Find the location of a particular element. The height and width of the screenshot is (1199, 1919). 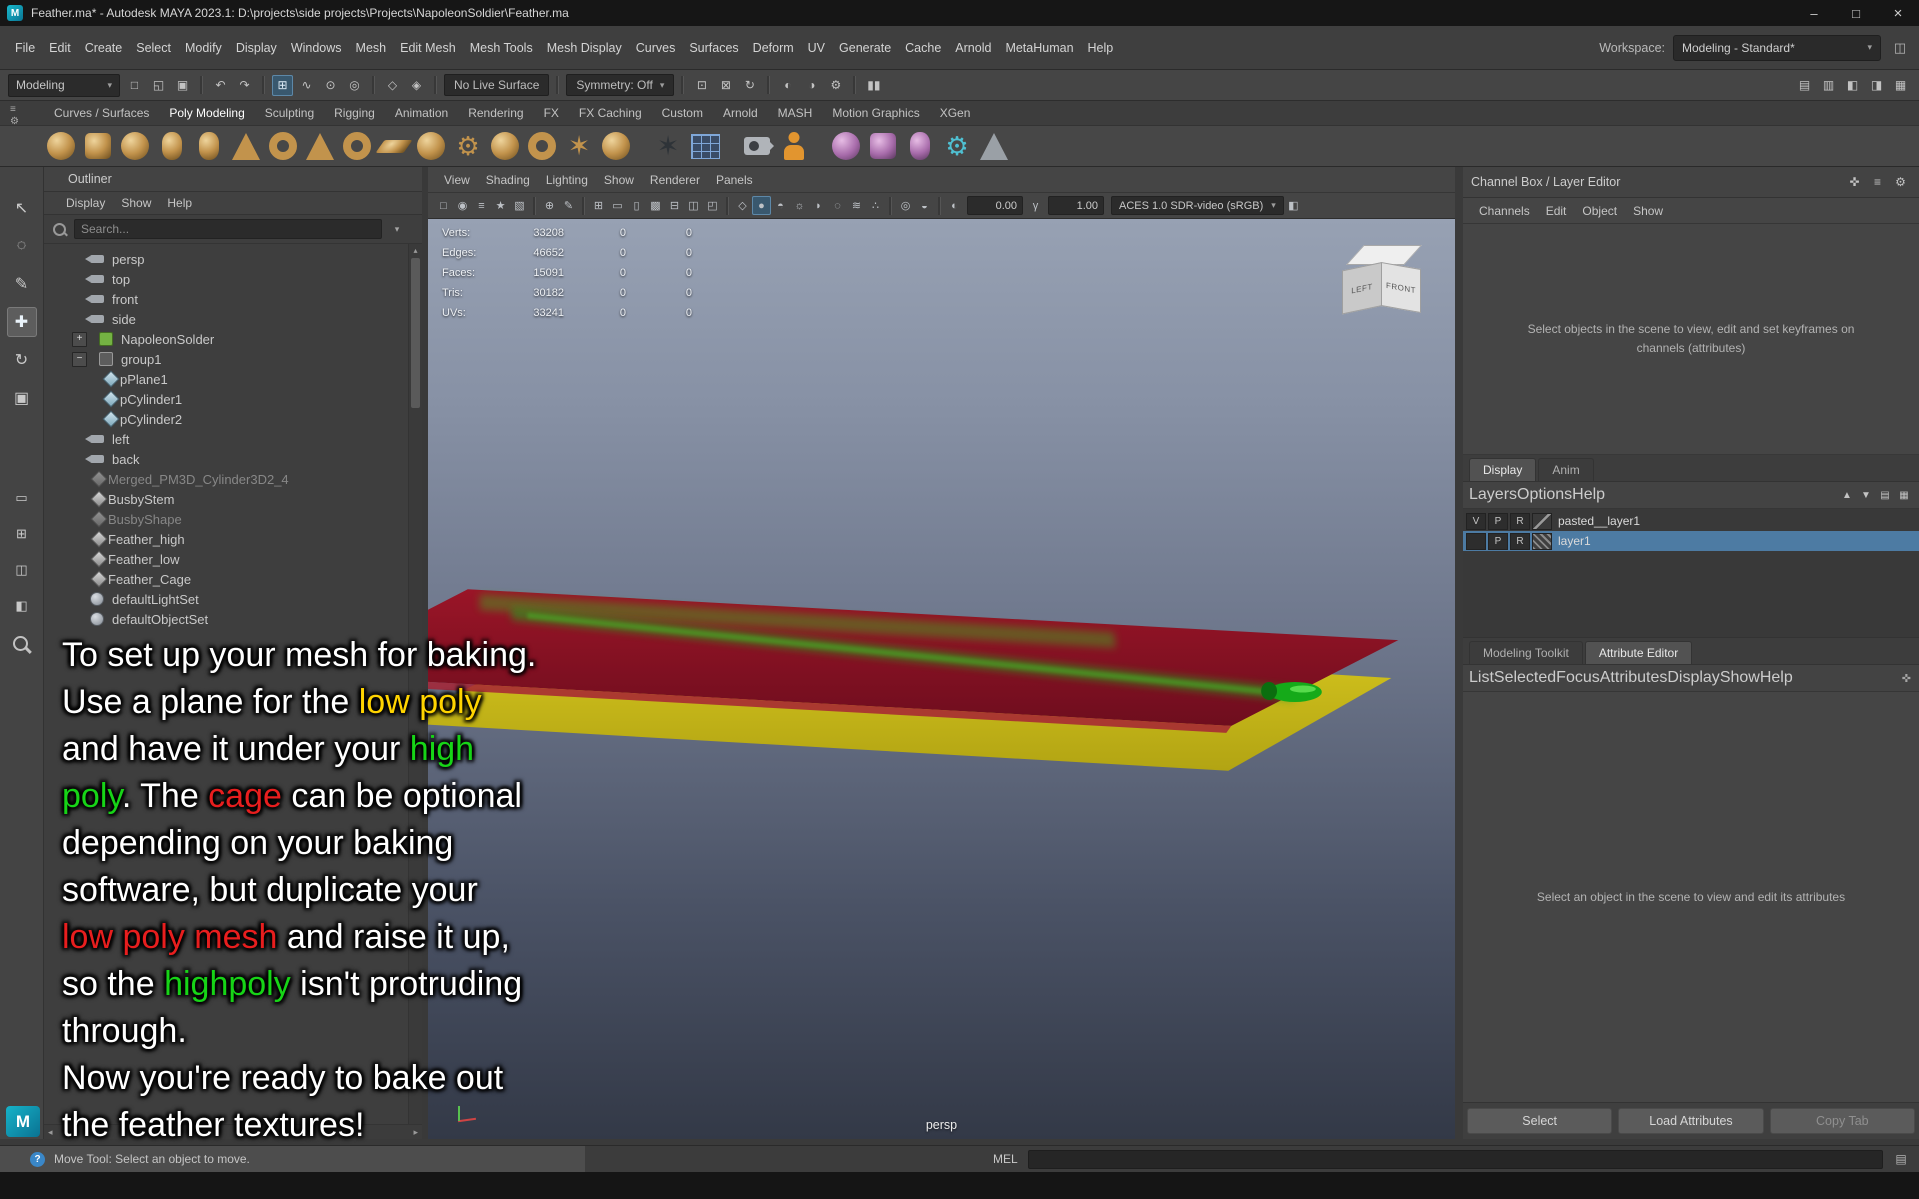

poly-torus-icon is located at coordinates (283, 146).